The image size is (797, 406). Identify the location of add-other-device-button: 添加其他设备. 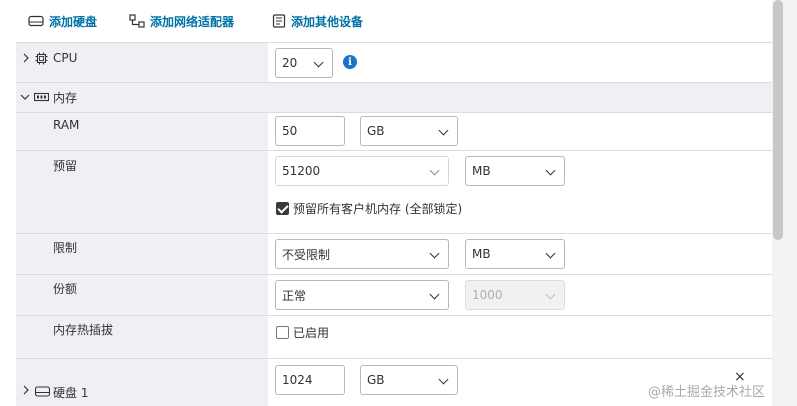
(317, 21).